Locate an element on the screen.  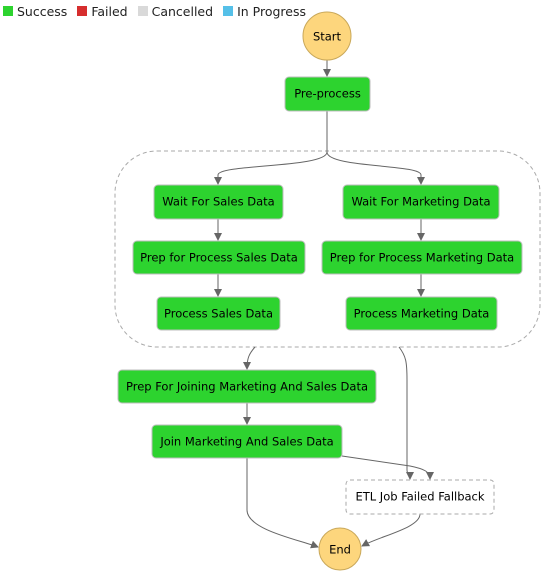
state-start: Start is located at coordinates (327, 36).